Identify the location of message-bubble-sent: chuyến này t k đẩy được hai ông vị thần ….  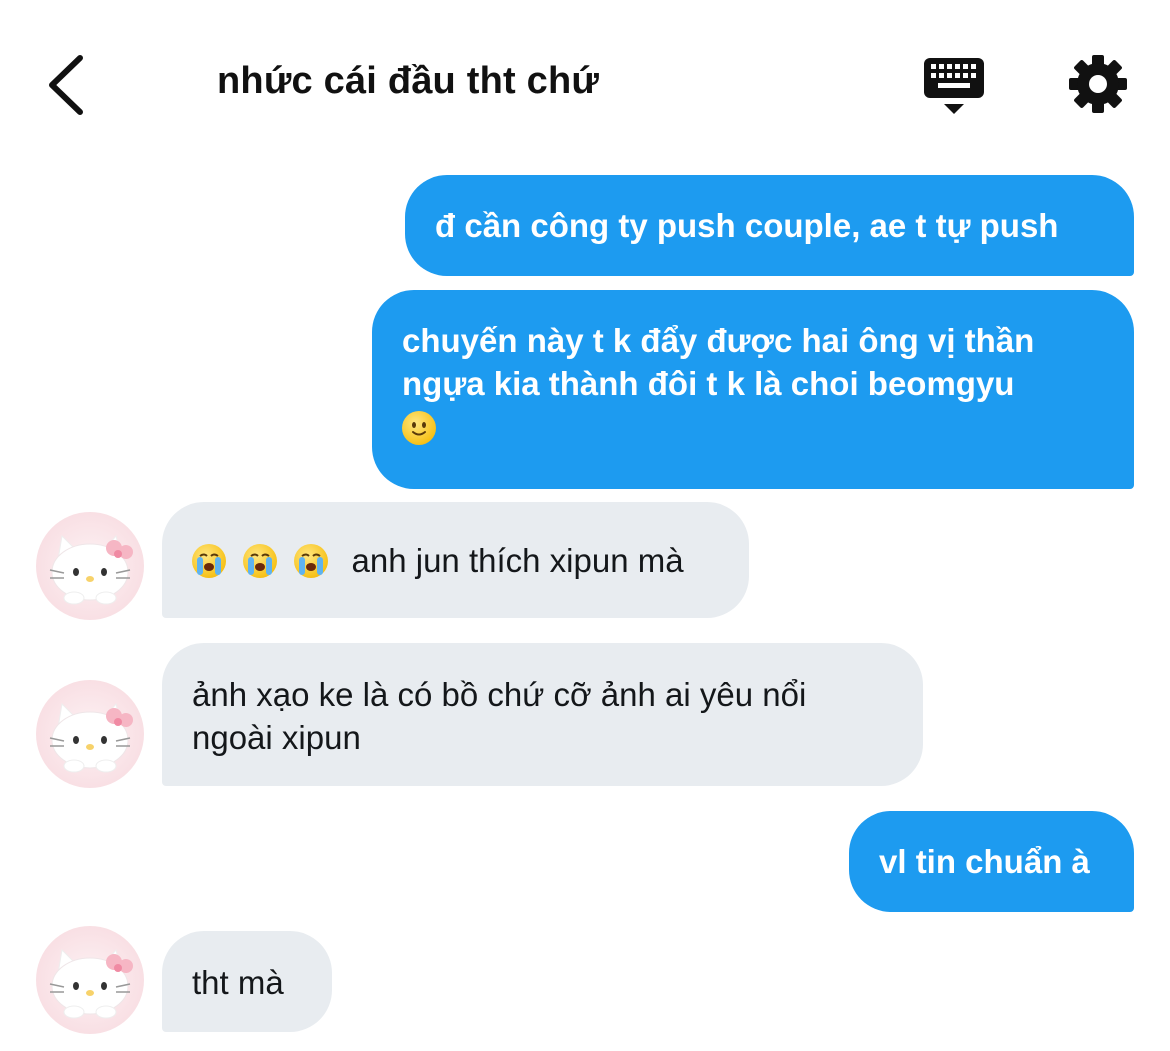
(753, 389).